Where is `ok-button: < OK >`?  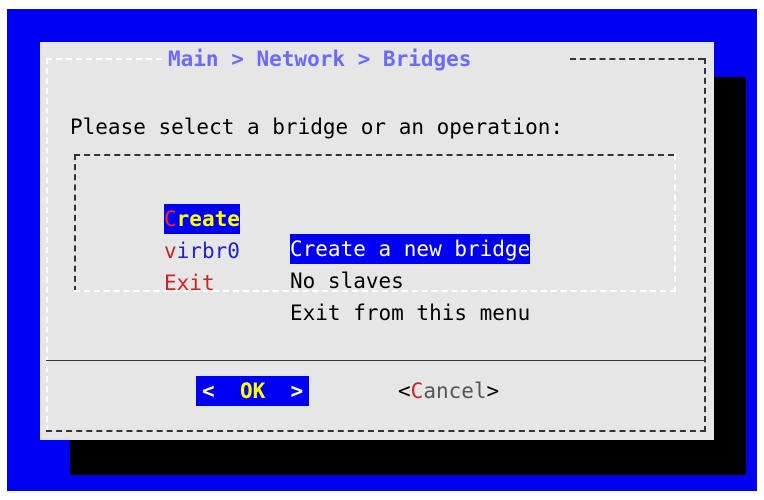 ok-button: < OK > is located at coordinates (253, 391).